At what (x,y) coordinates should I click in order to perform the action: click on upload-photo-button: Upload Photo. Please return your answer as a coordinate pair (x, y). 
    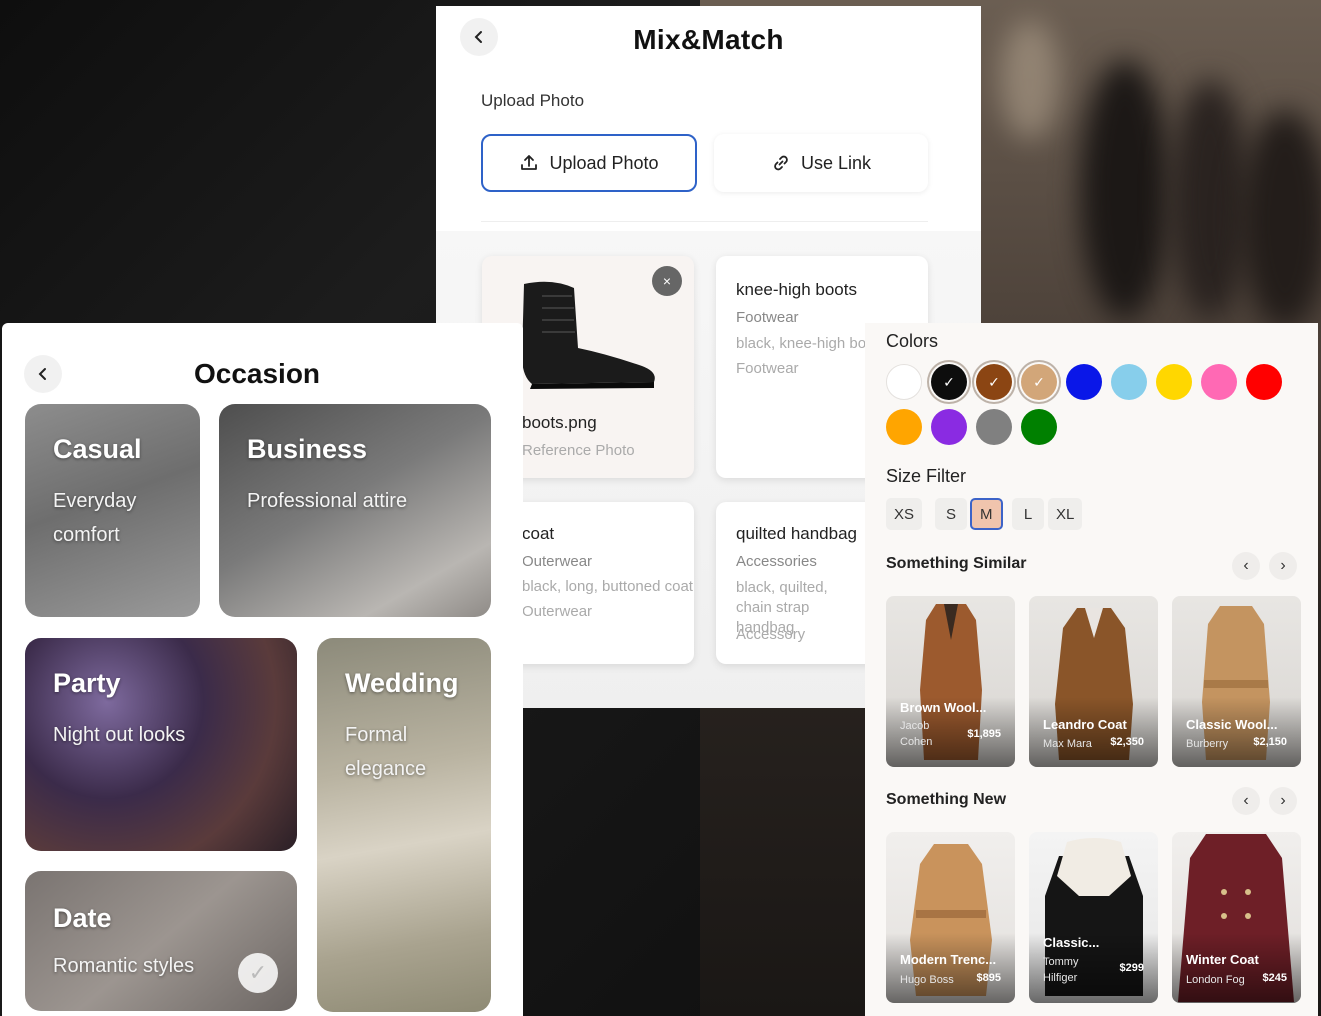
    Looking at the image, I should click on (589, 163).